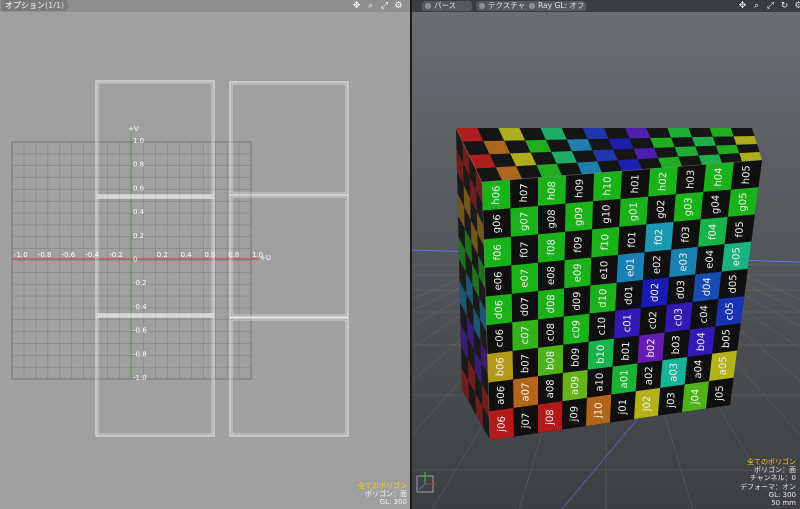 Image resolution: width=800 pixels, height=509 pixels. What do you see at coordinates (551, 417) in the screenshot?
I see `uv-tile-label: j08` at bounding box center [551, 417].